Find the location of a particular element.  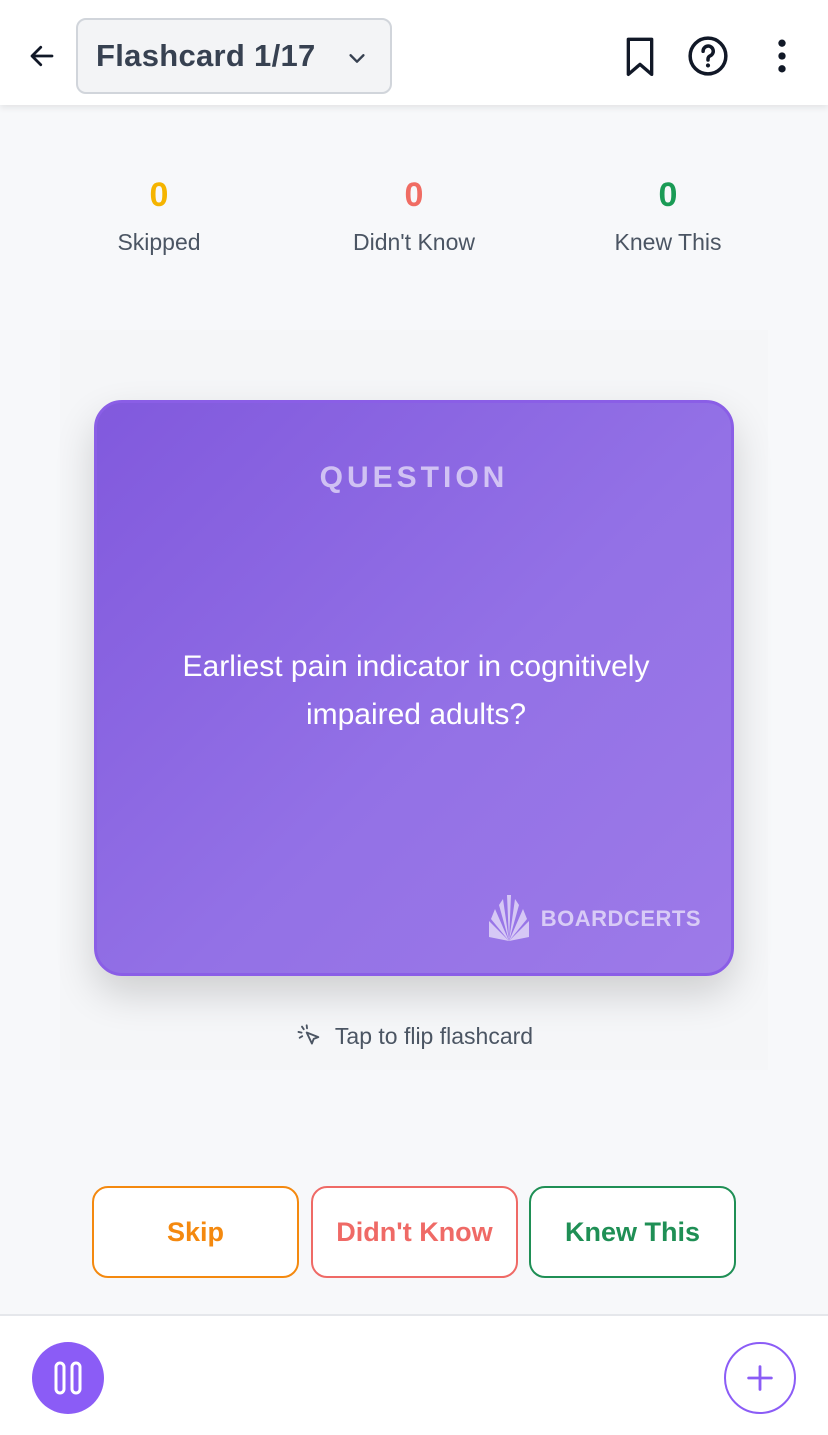

help-icon is located at coordinates (708, 56).